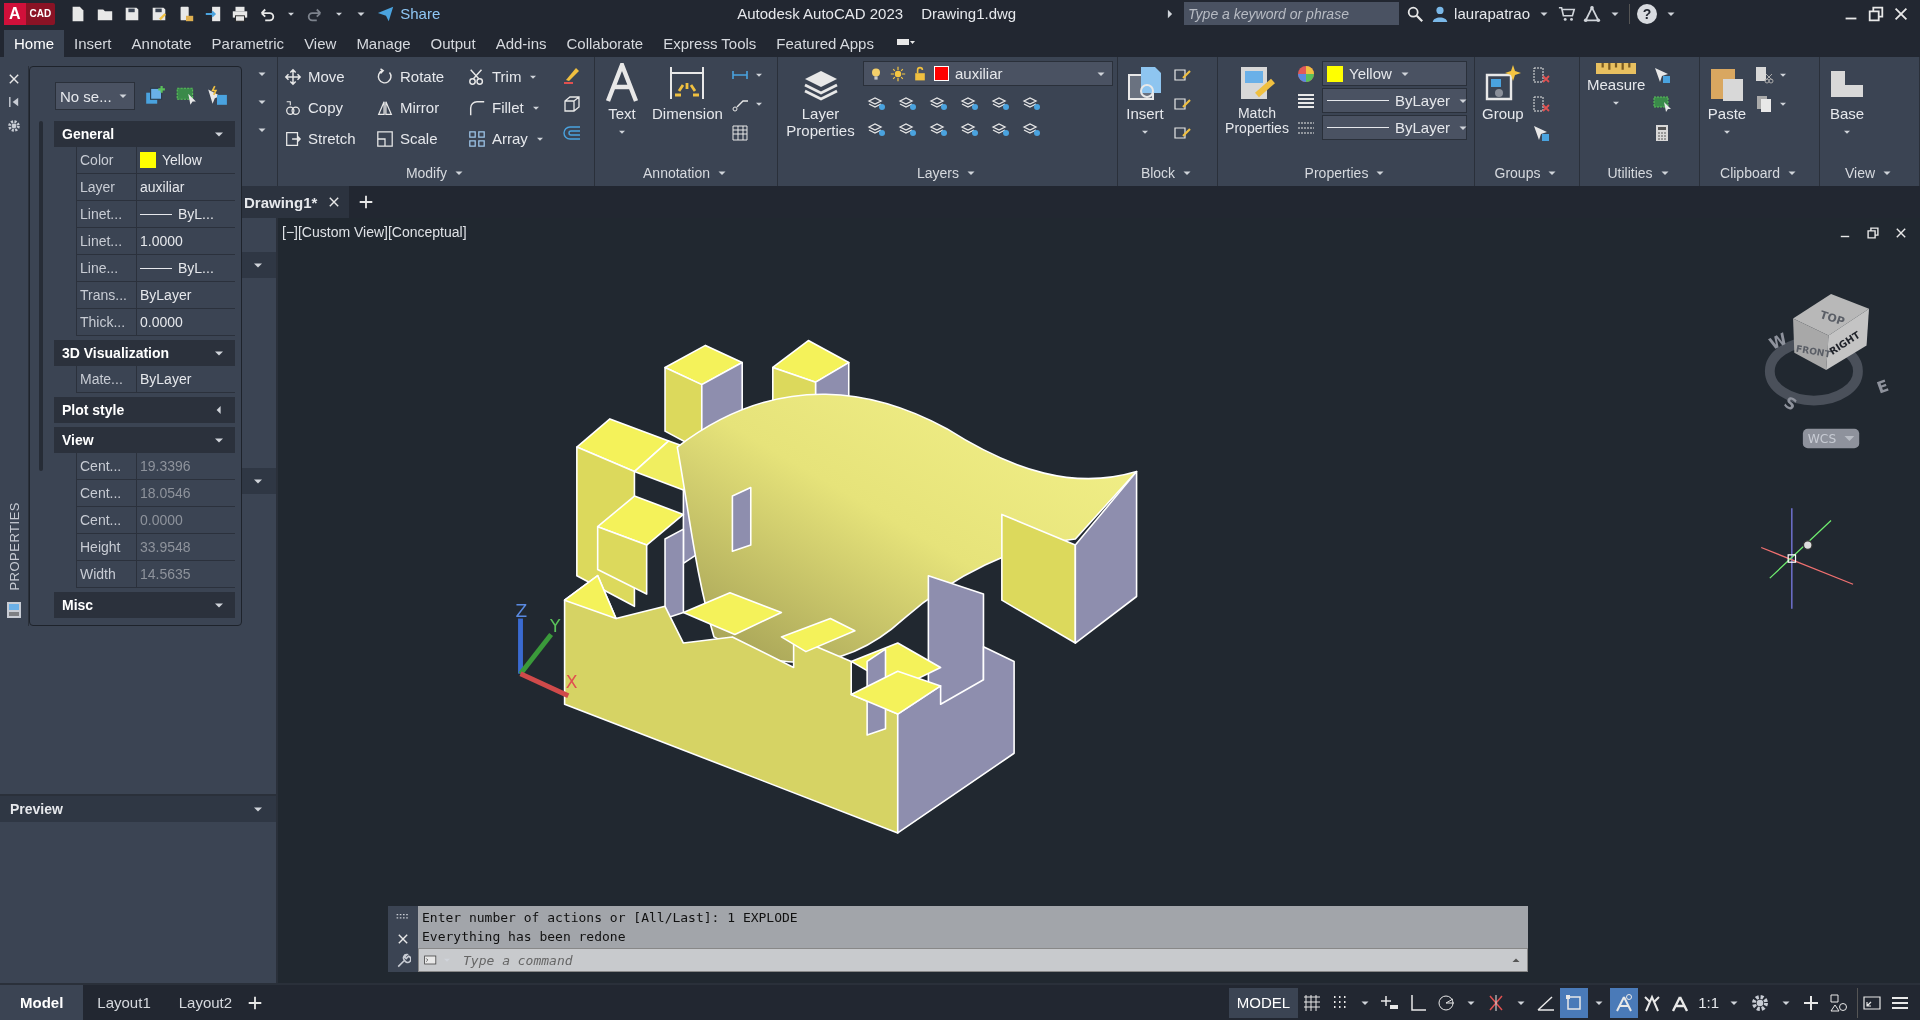  I want to click on tool-button: Layer Properties, so click(820, 110).